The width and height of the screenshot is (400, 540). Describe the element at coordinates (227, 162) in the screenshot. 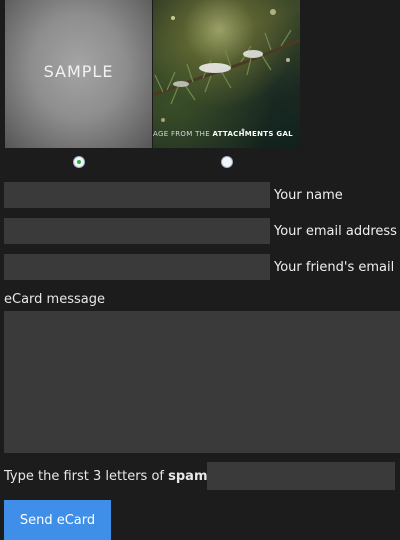

I see `select-photo-radio` at that location.